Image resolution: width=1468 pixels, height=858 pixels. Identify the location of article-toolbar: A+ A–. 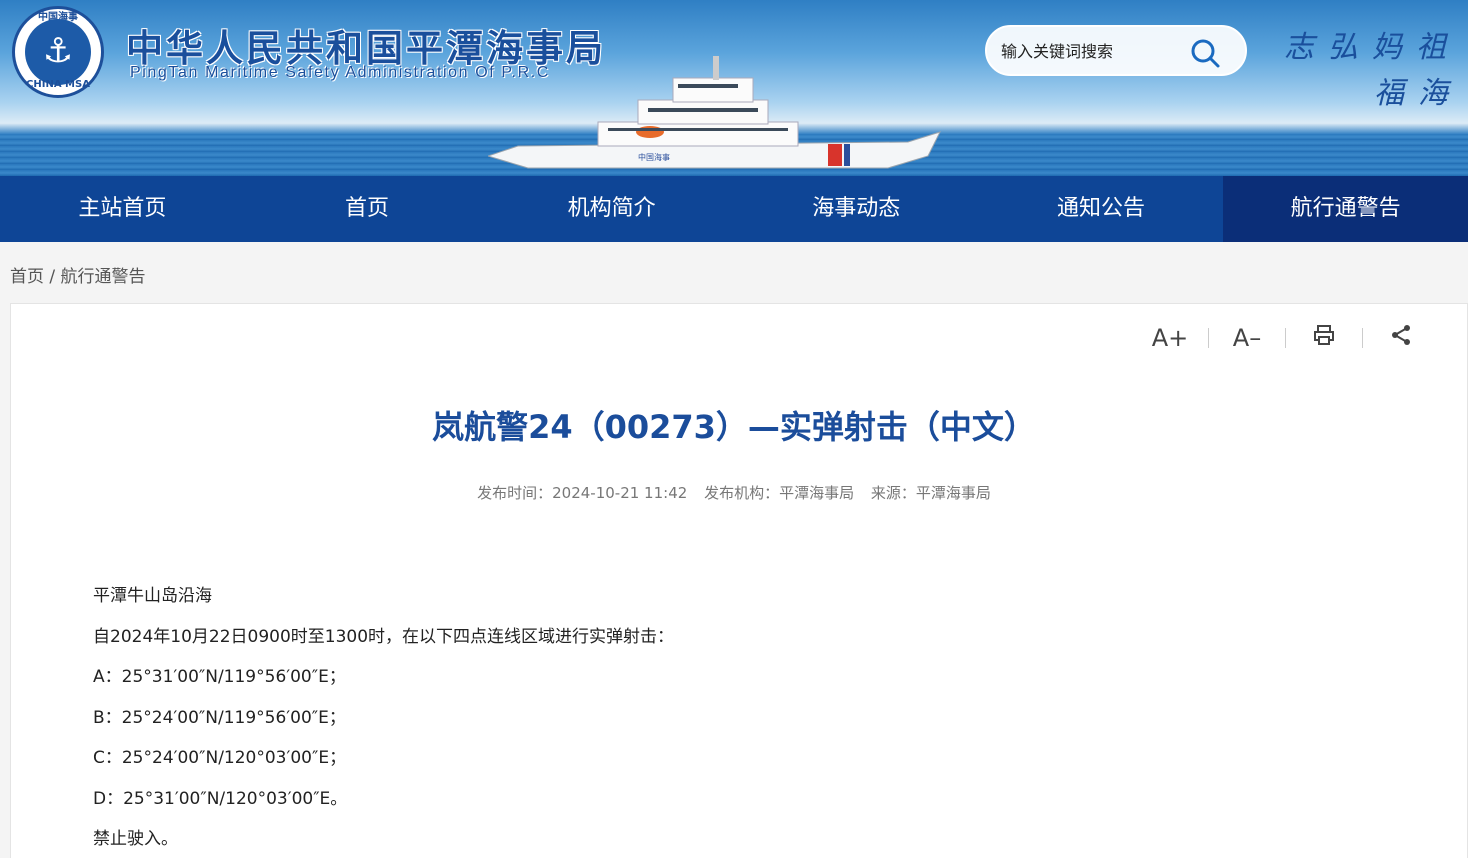
(1285, 338).